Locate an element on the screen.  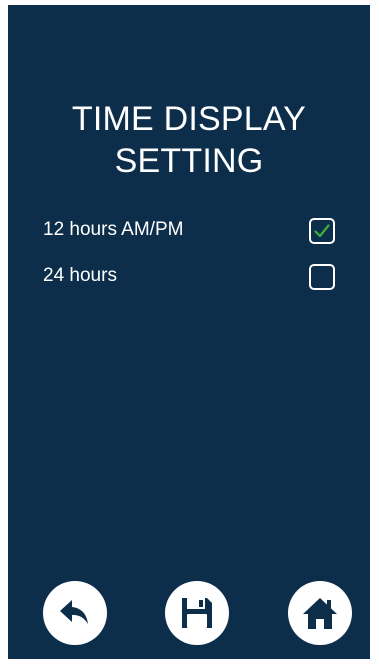
back-button is located at coordinates (75, 613).